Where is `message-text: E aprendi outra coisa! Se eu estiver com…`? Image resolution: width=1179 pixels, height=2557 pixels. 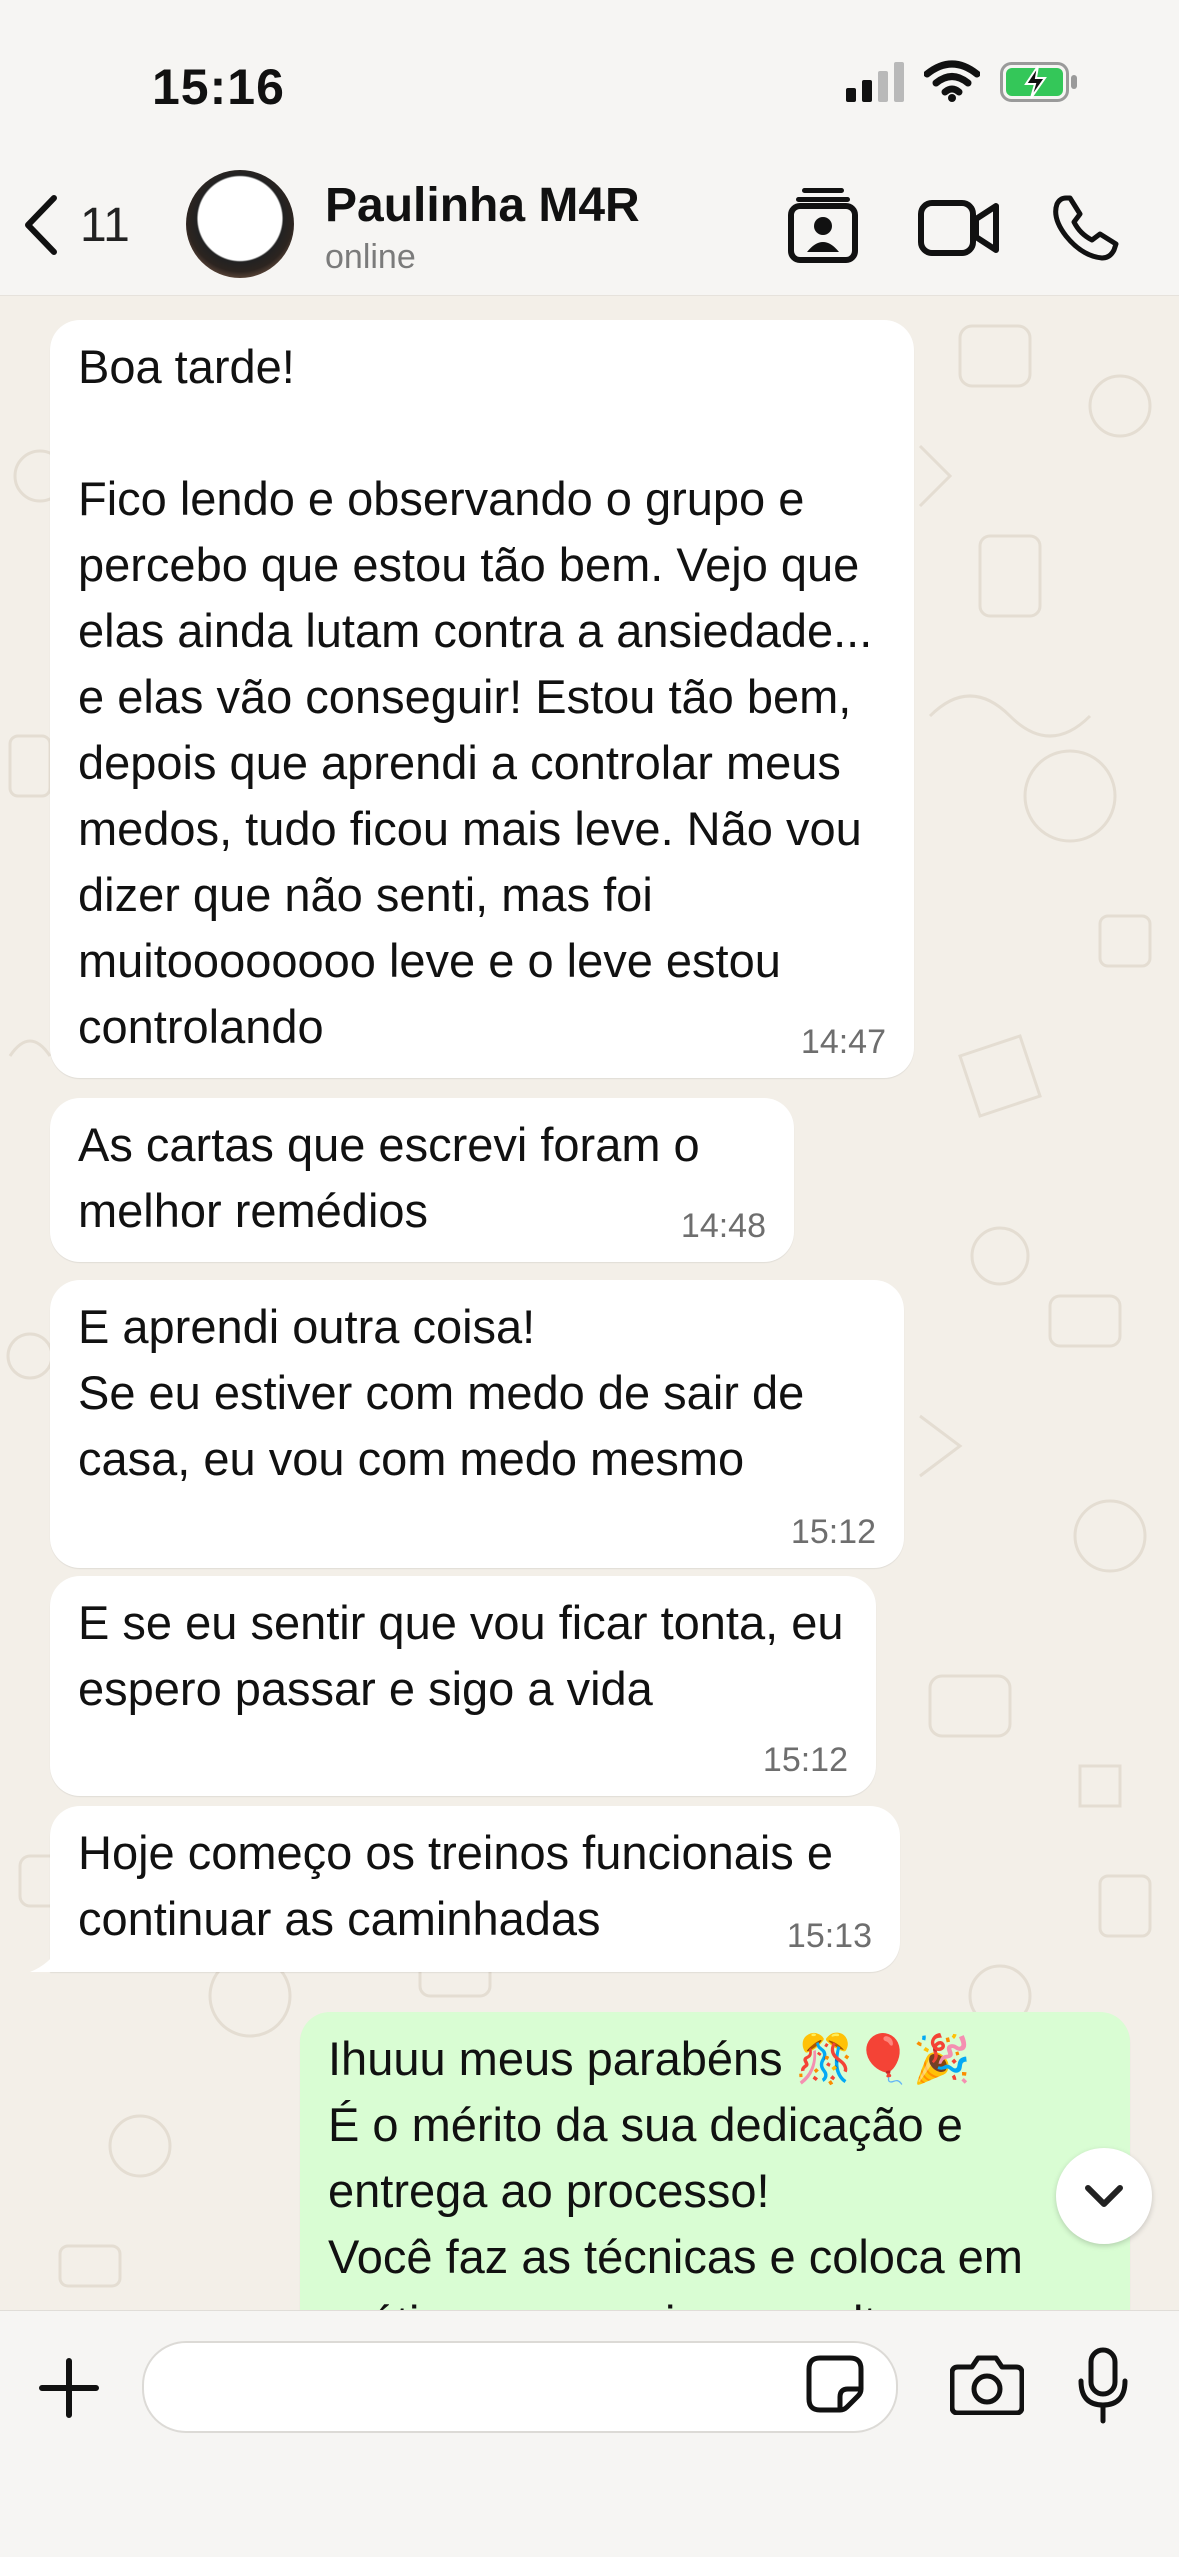 message-text: E aprendi outra coisa! Se eu estiver com… is located at coordinates (441, 1392).